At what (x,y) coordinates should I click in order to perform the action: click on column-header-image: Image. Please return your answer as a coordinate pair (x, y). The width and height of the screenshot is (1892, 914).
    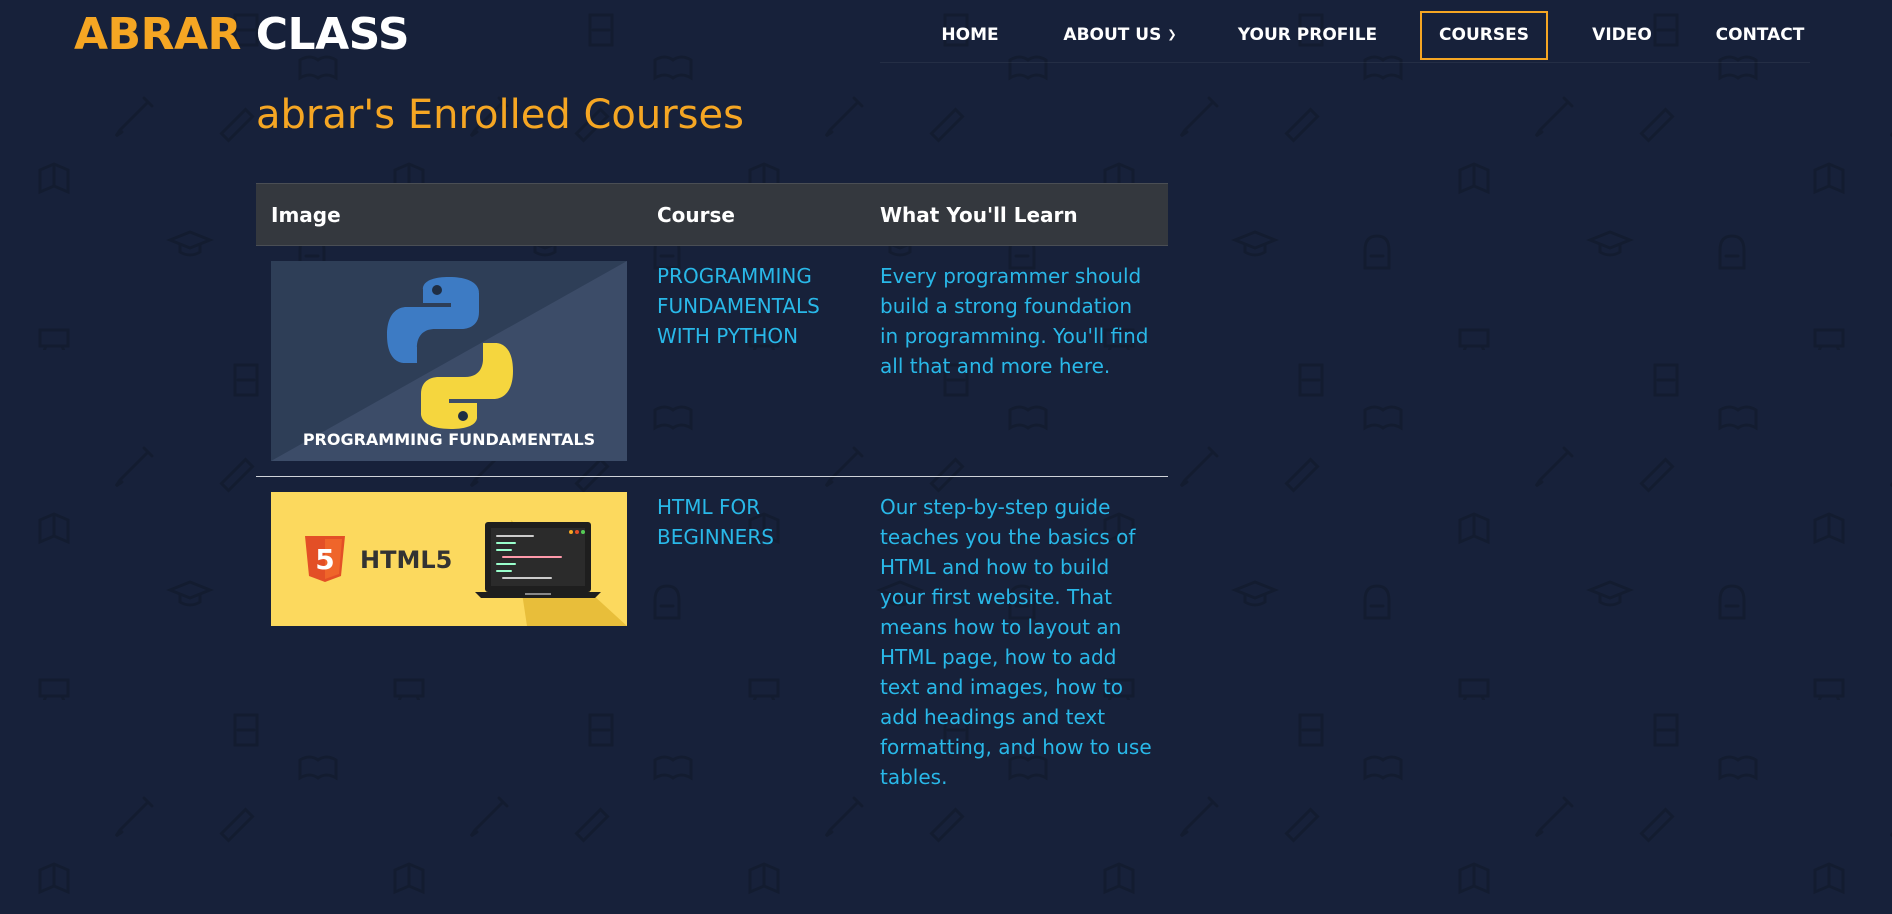
    Looking at the image, I should click on (449, 214).